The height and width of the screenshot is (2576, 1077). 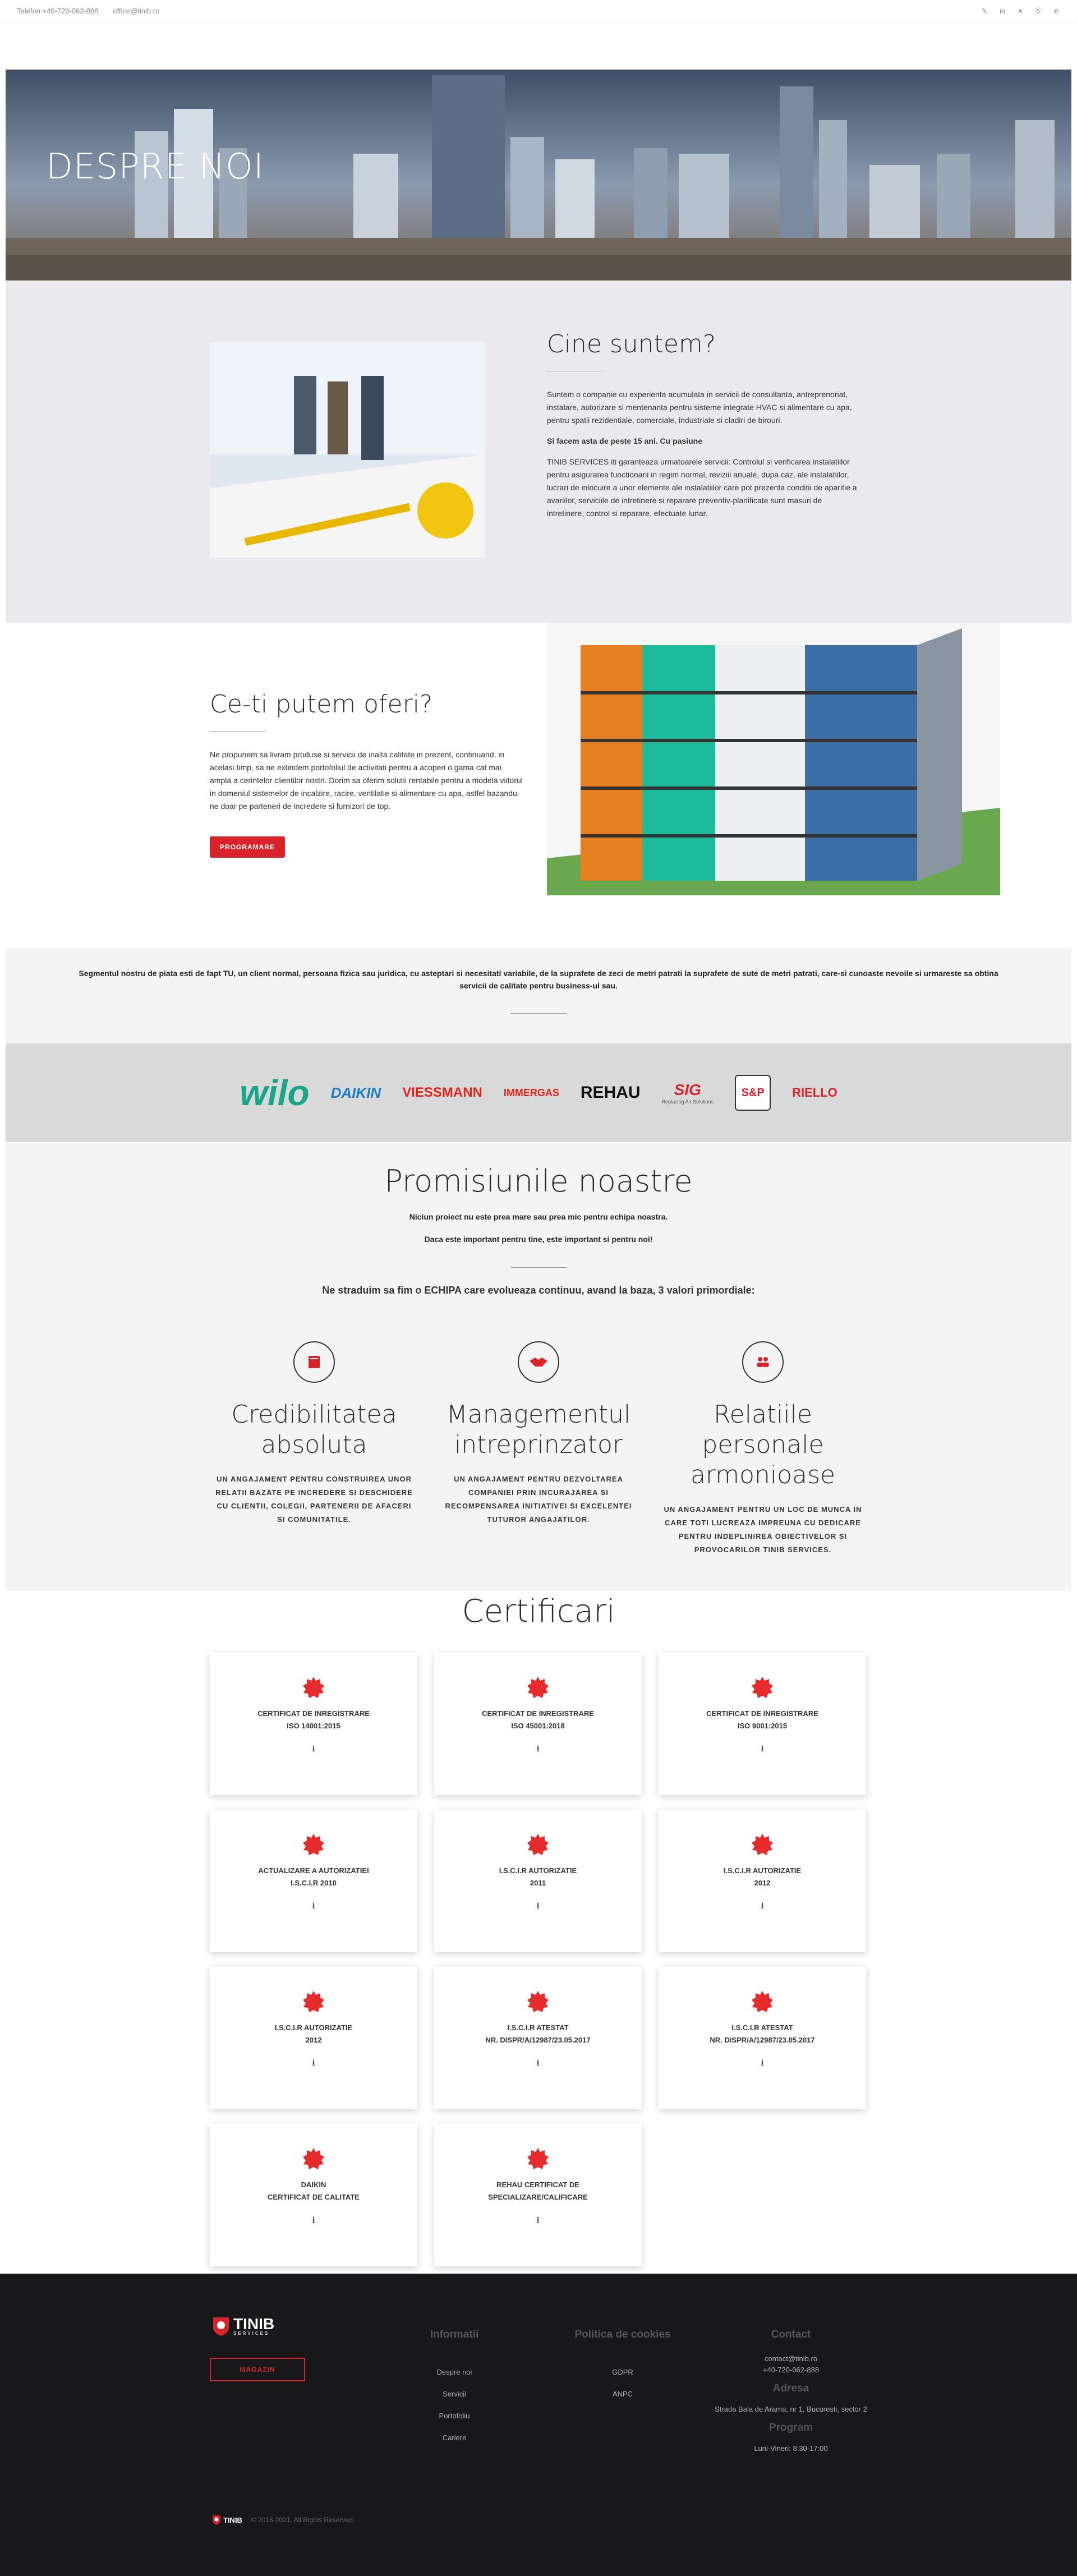 What do you see at coordinates (631, 344) in the screenshot?
I see `who-title: Cine suntem?` at bounding box center [631, 344].